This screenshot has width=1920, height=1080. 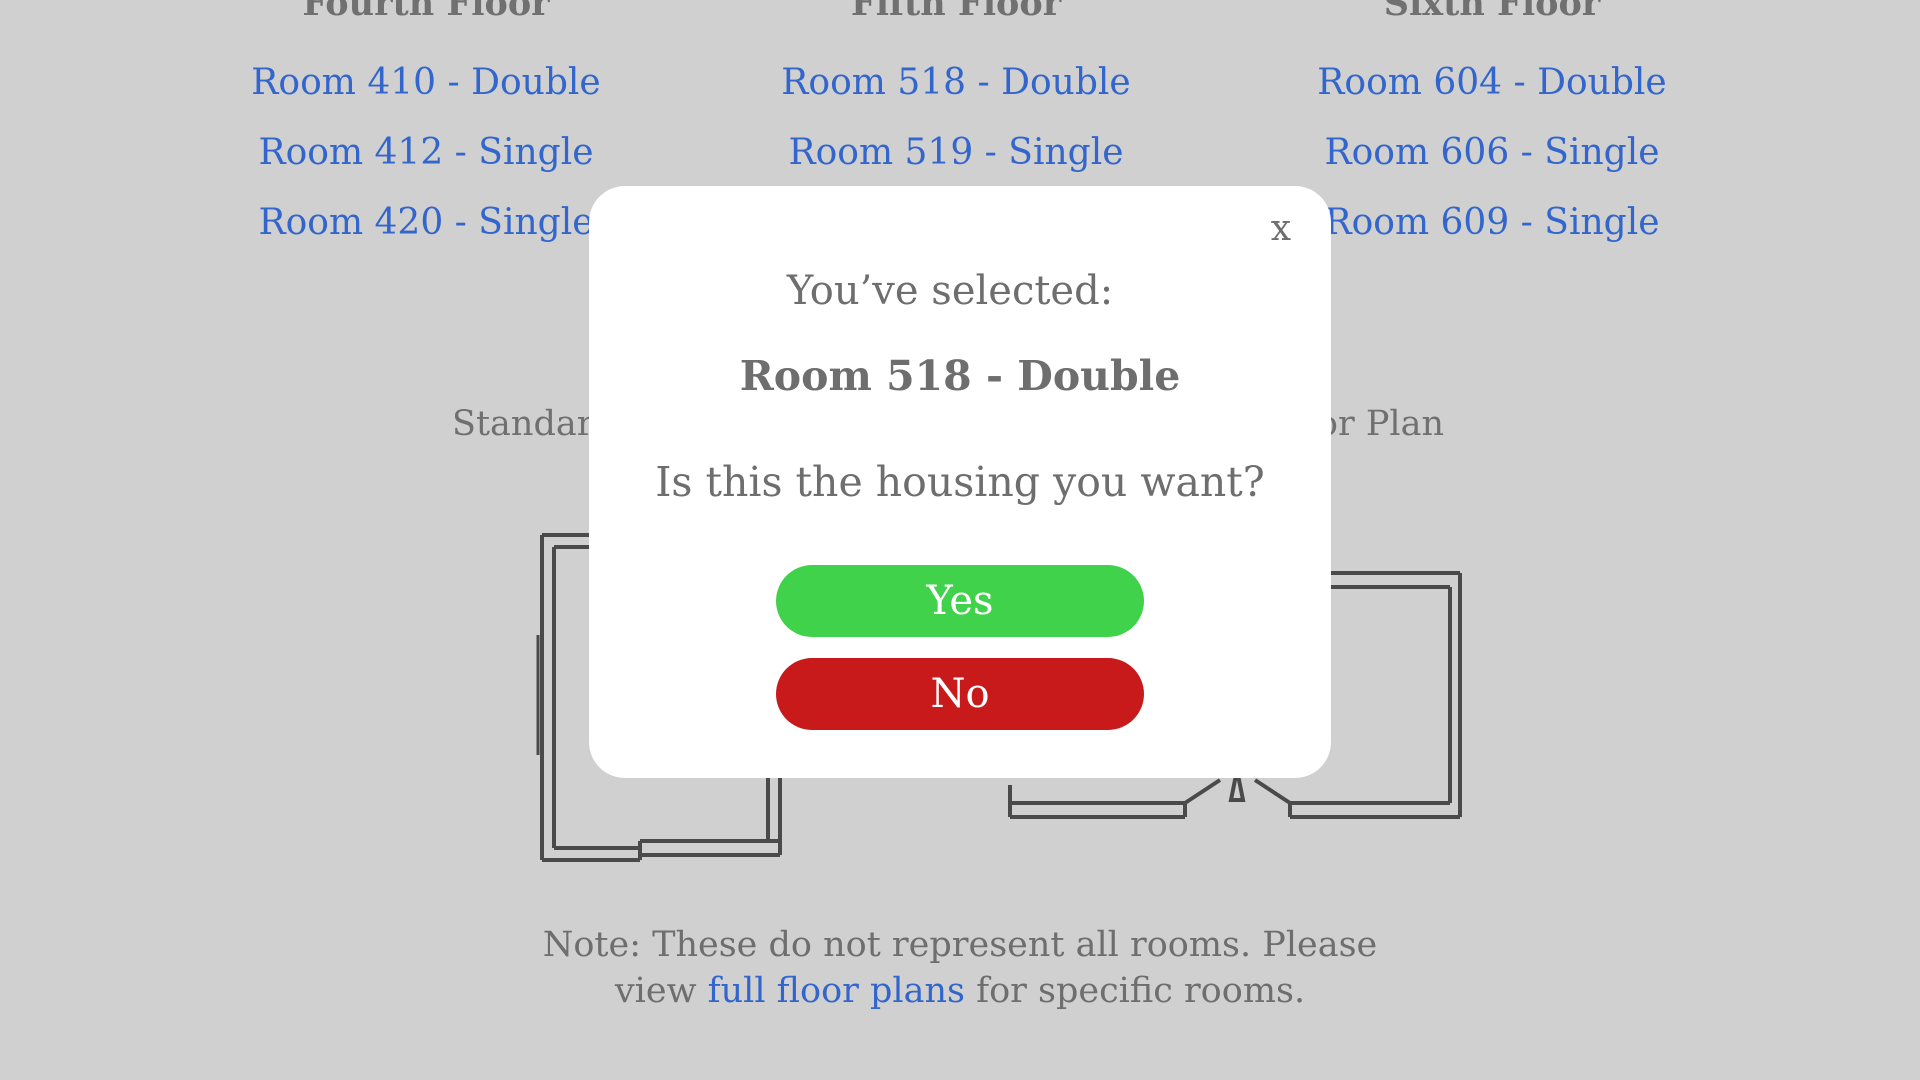 I want to click on room-link: Room 604 - Double, so click(x=1492, y=82).